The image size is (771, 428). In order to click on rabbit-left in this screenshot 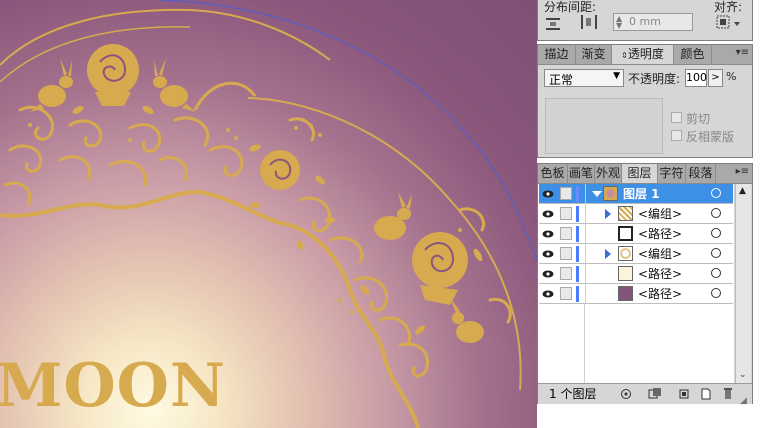, I will do `click(51, 85)`.